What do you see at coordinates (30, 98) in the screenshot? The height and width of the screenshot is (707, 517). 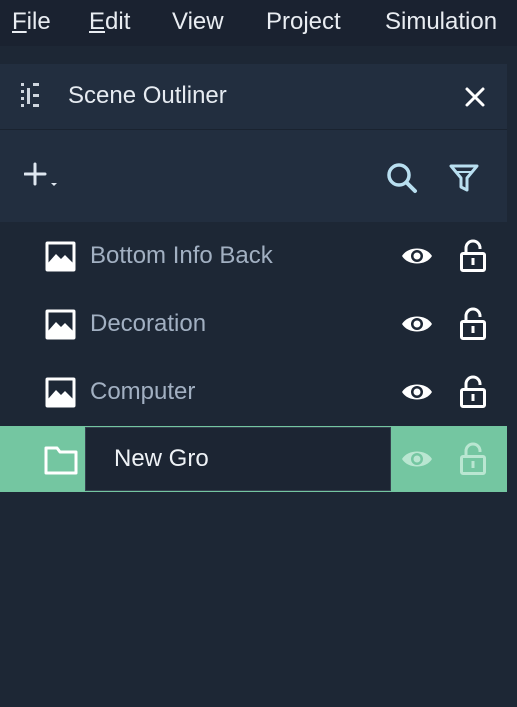 I see `outliner-icon` at bounding box center [30, 98].